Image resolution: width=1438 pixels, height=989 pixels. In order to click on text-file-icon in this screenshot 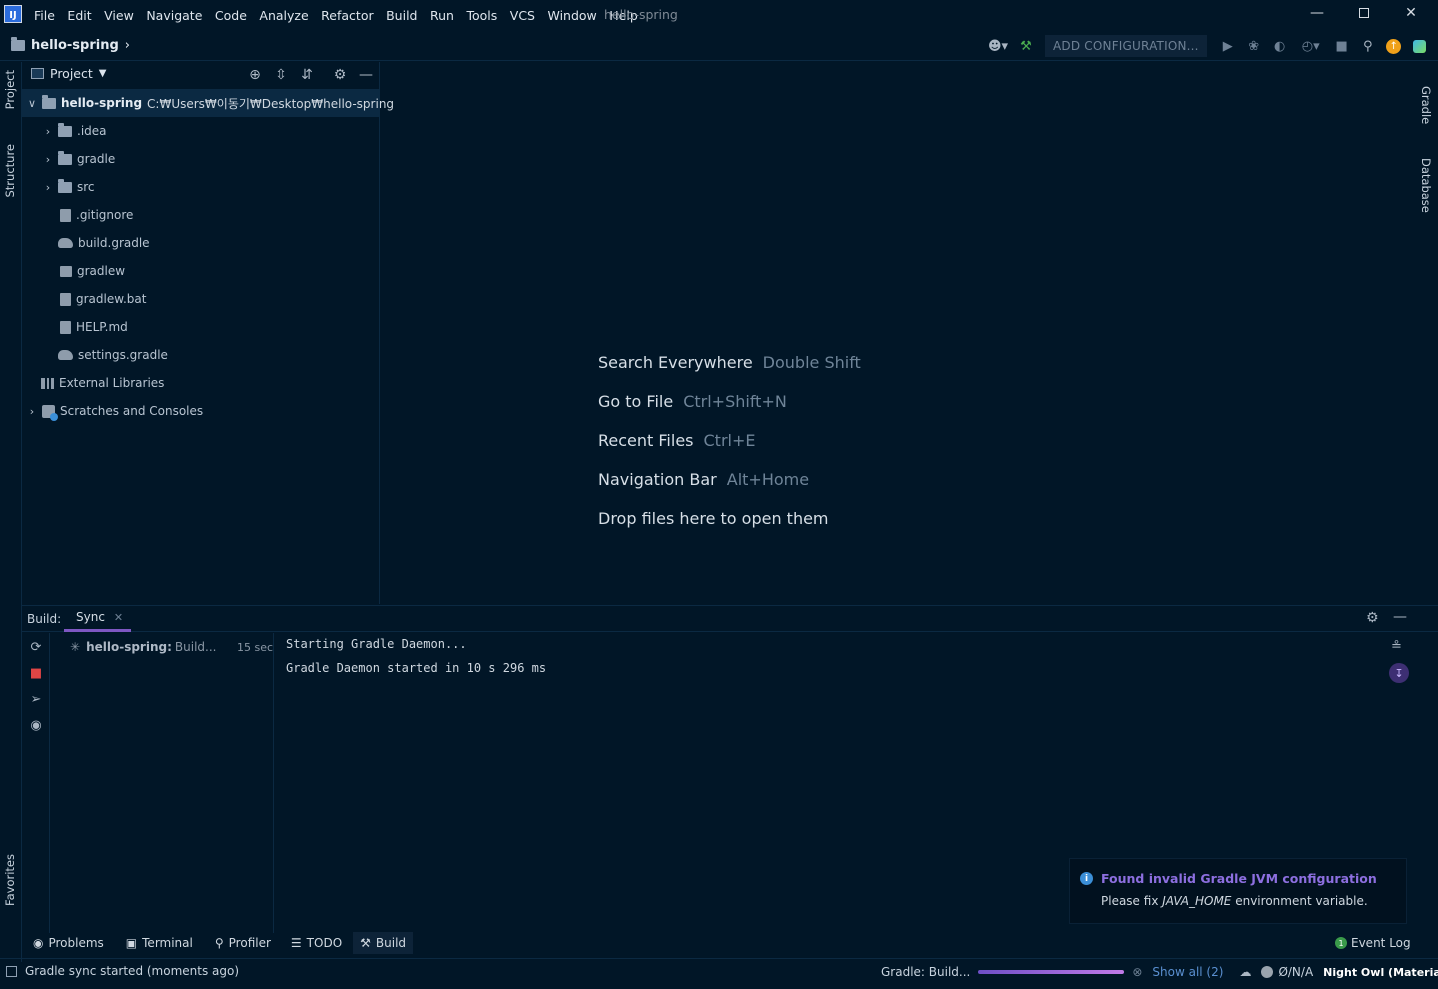, I will do `click(65, 299)`.